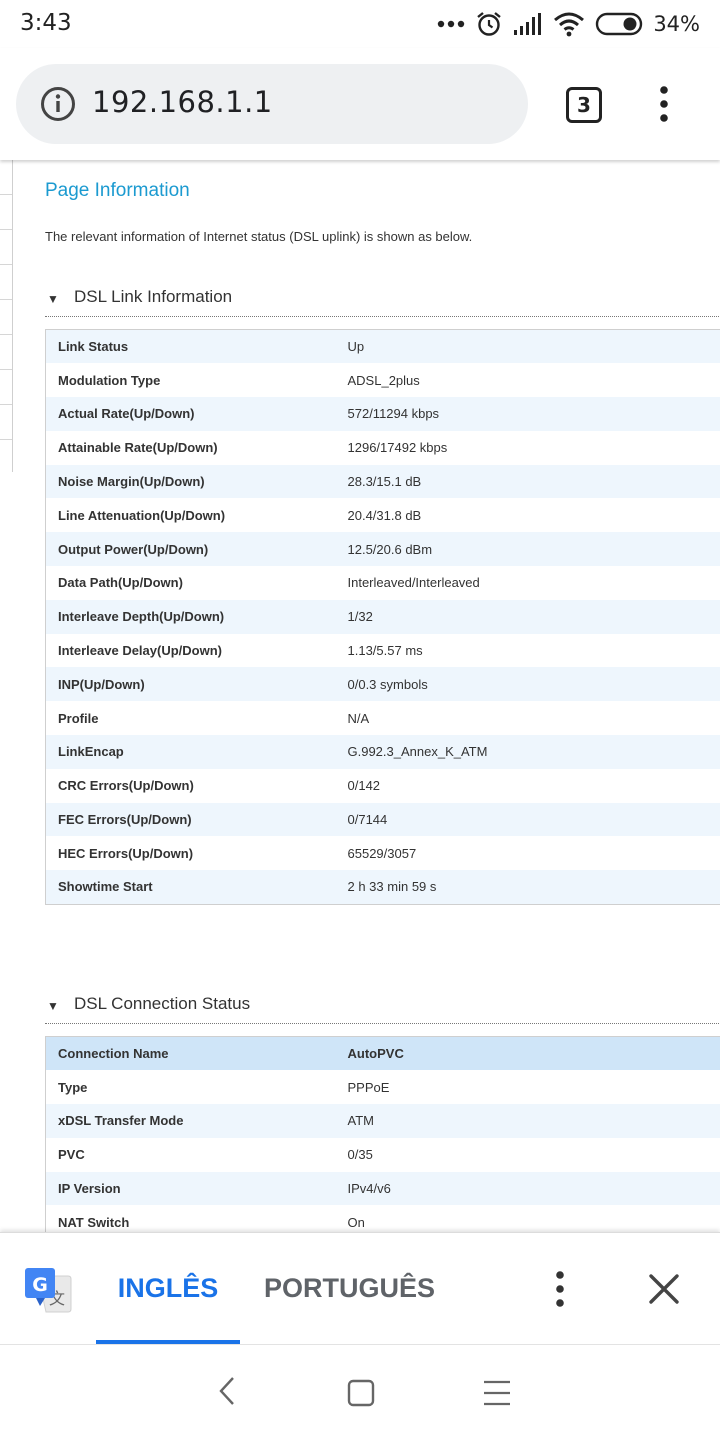 Image resolution: width=720 pixels, height=1440 pixels. Describe the element at coordinates (364, 786) in the screenshot. I see `row-value: 0/142` at that location.